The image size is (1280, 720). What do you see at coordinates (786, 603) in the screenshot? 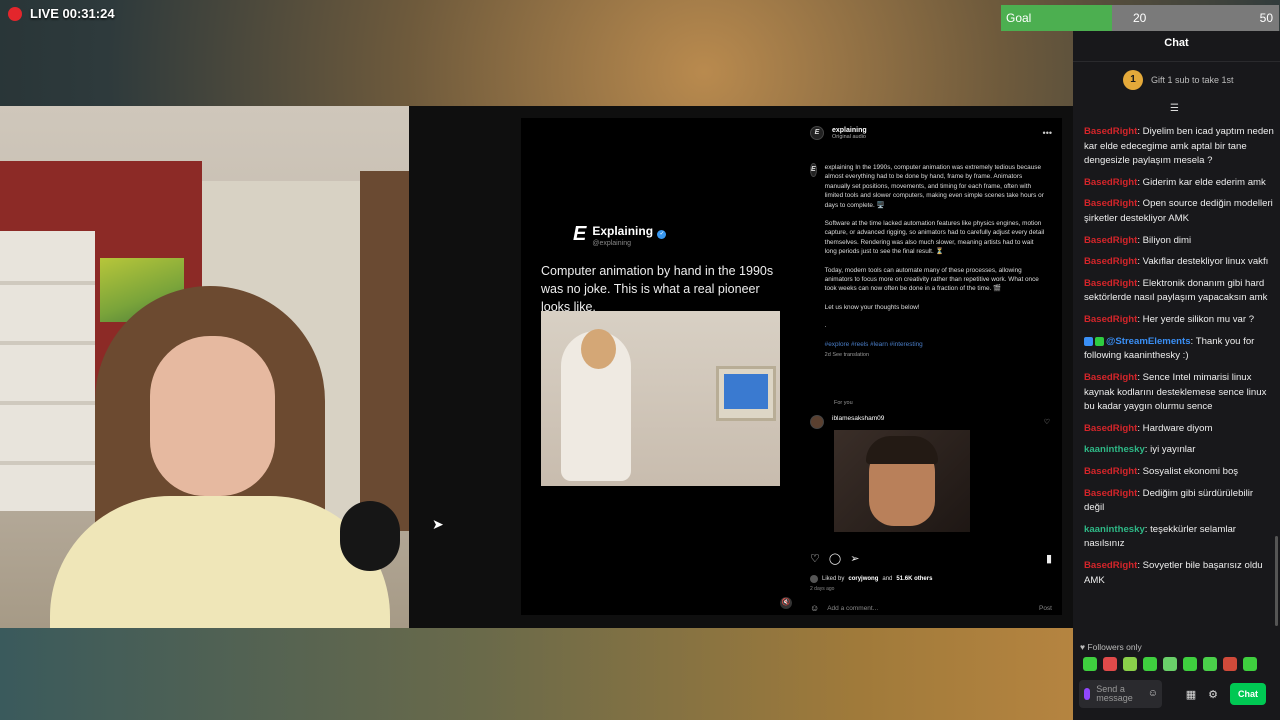
I see `mute-icon: 🔇` at bounding box center [786, 603].